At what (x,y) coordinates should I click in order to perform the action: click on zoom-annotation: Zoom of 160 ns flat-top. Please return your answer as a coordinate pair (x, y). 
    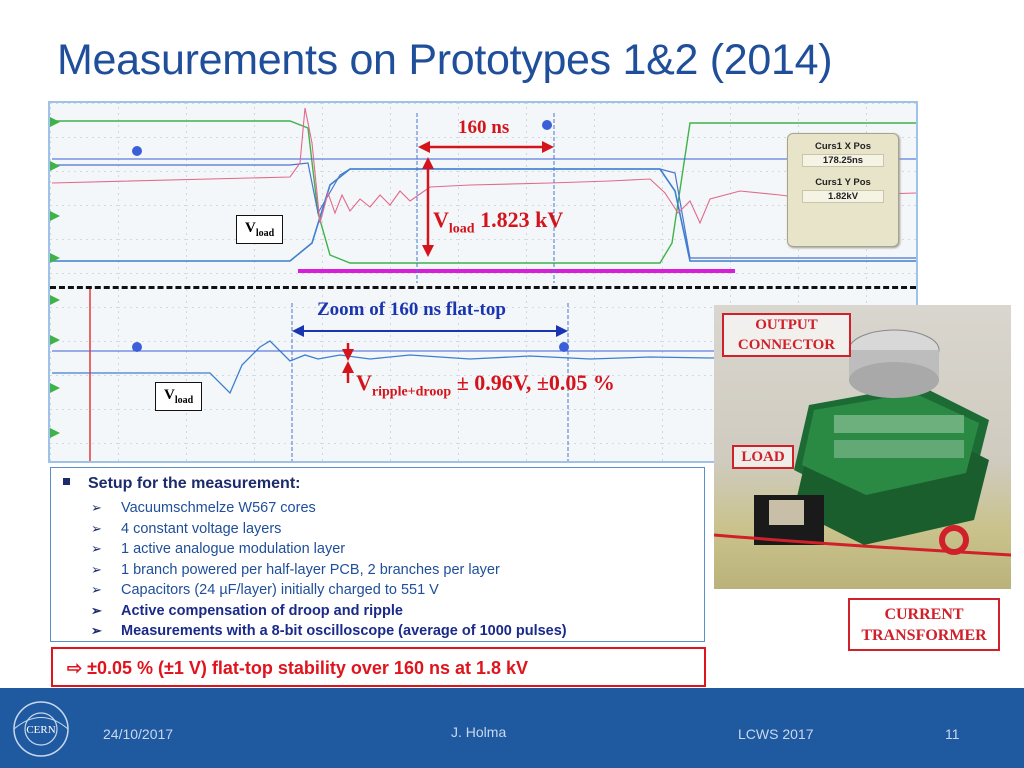
    Looking at the image, I should click on (411, 309).